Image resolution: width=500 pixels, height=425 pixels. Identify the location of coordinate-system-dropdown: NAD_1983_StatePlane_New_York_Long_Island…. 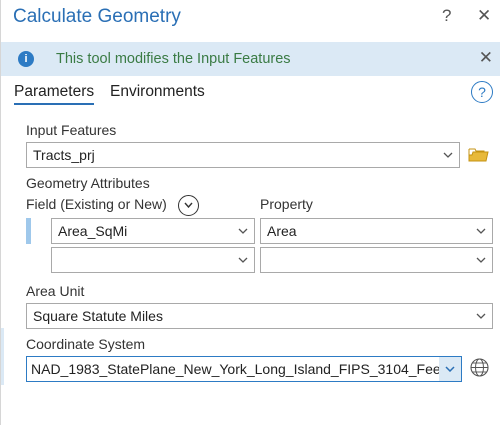
(244, 369).